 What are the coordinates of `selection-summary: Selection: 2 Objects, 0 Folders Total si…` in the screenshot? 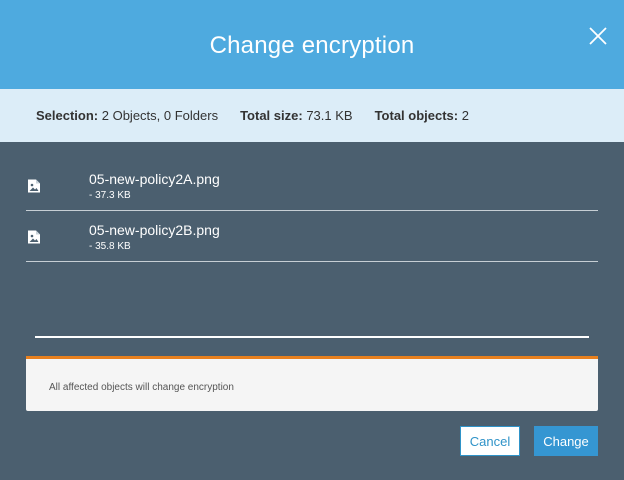 It's located at (312, 115).